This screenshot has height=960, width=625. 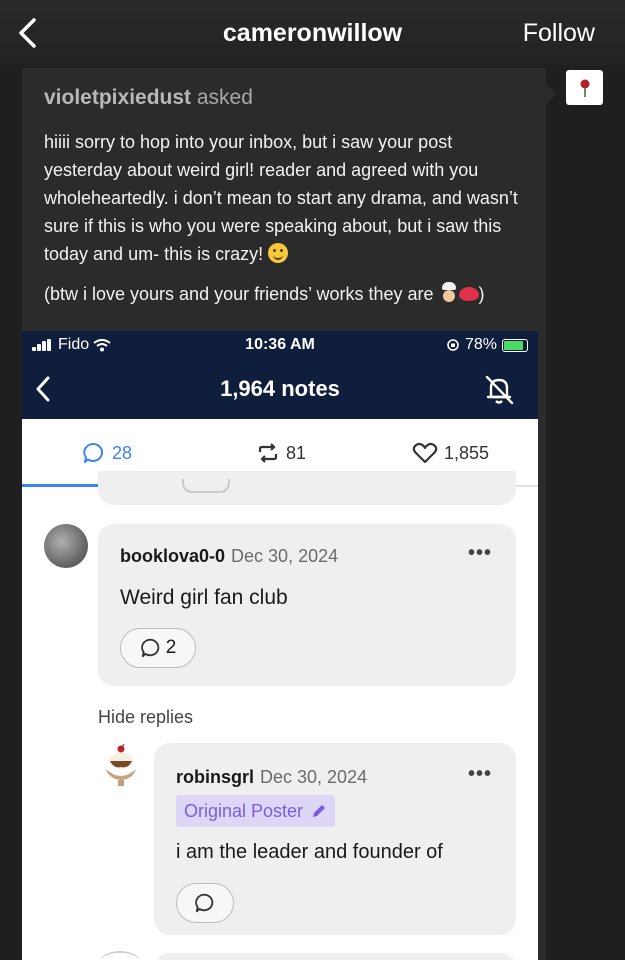 What do you see at coordinates (206, 486) in the screenshot?
I see `previous-reply-pill` at bounding box center [206, 486].